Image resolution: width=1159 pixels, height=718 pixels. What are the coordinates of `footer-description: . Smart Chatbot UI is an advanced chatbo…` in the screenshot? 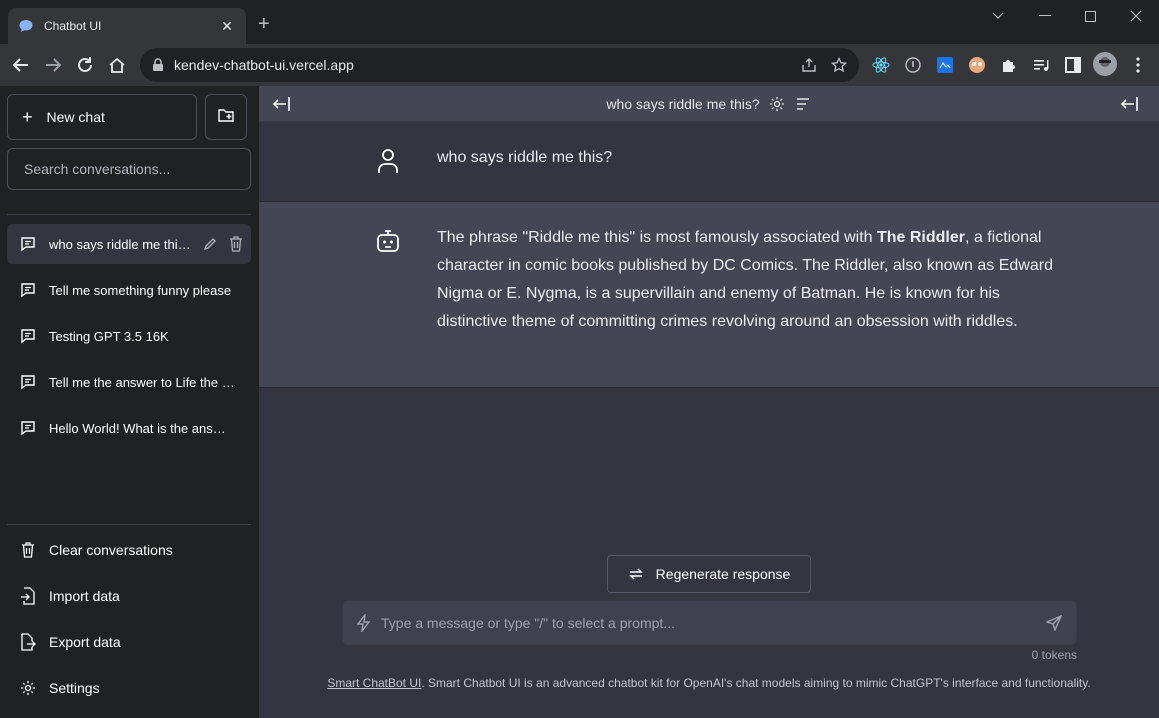 It's located at (756, 683).